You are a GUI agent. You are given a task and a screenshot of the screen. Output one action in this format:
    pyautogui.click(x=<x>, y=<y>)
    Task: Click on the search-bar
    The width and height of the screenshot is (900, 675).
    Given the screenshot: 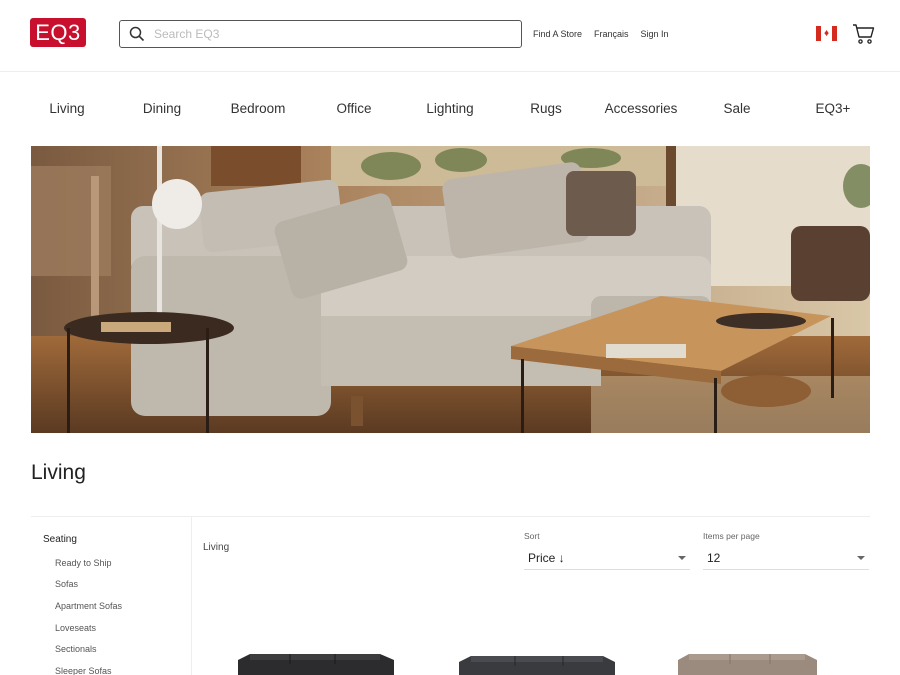 What is the action you would take?
    pyautogui.click(x=320, y=34)
    